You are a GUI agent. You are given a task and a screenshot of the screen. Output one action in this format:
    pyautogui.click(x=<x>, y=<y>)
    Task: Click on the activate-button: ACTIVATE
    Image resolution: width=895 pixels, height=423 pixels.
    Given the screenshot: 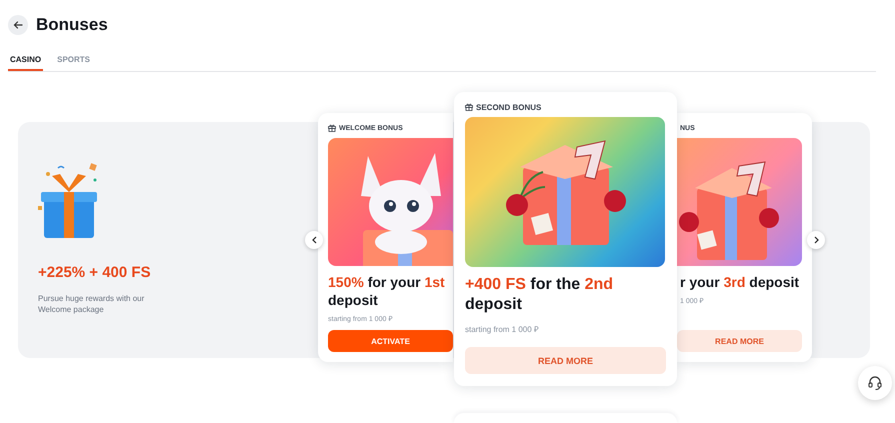 What is the action you would take?
    pyautogui.click(x=390, y=341)
    